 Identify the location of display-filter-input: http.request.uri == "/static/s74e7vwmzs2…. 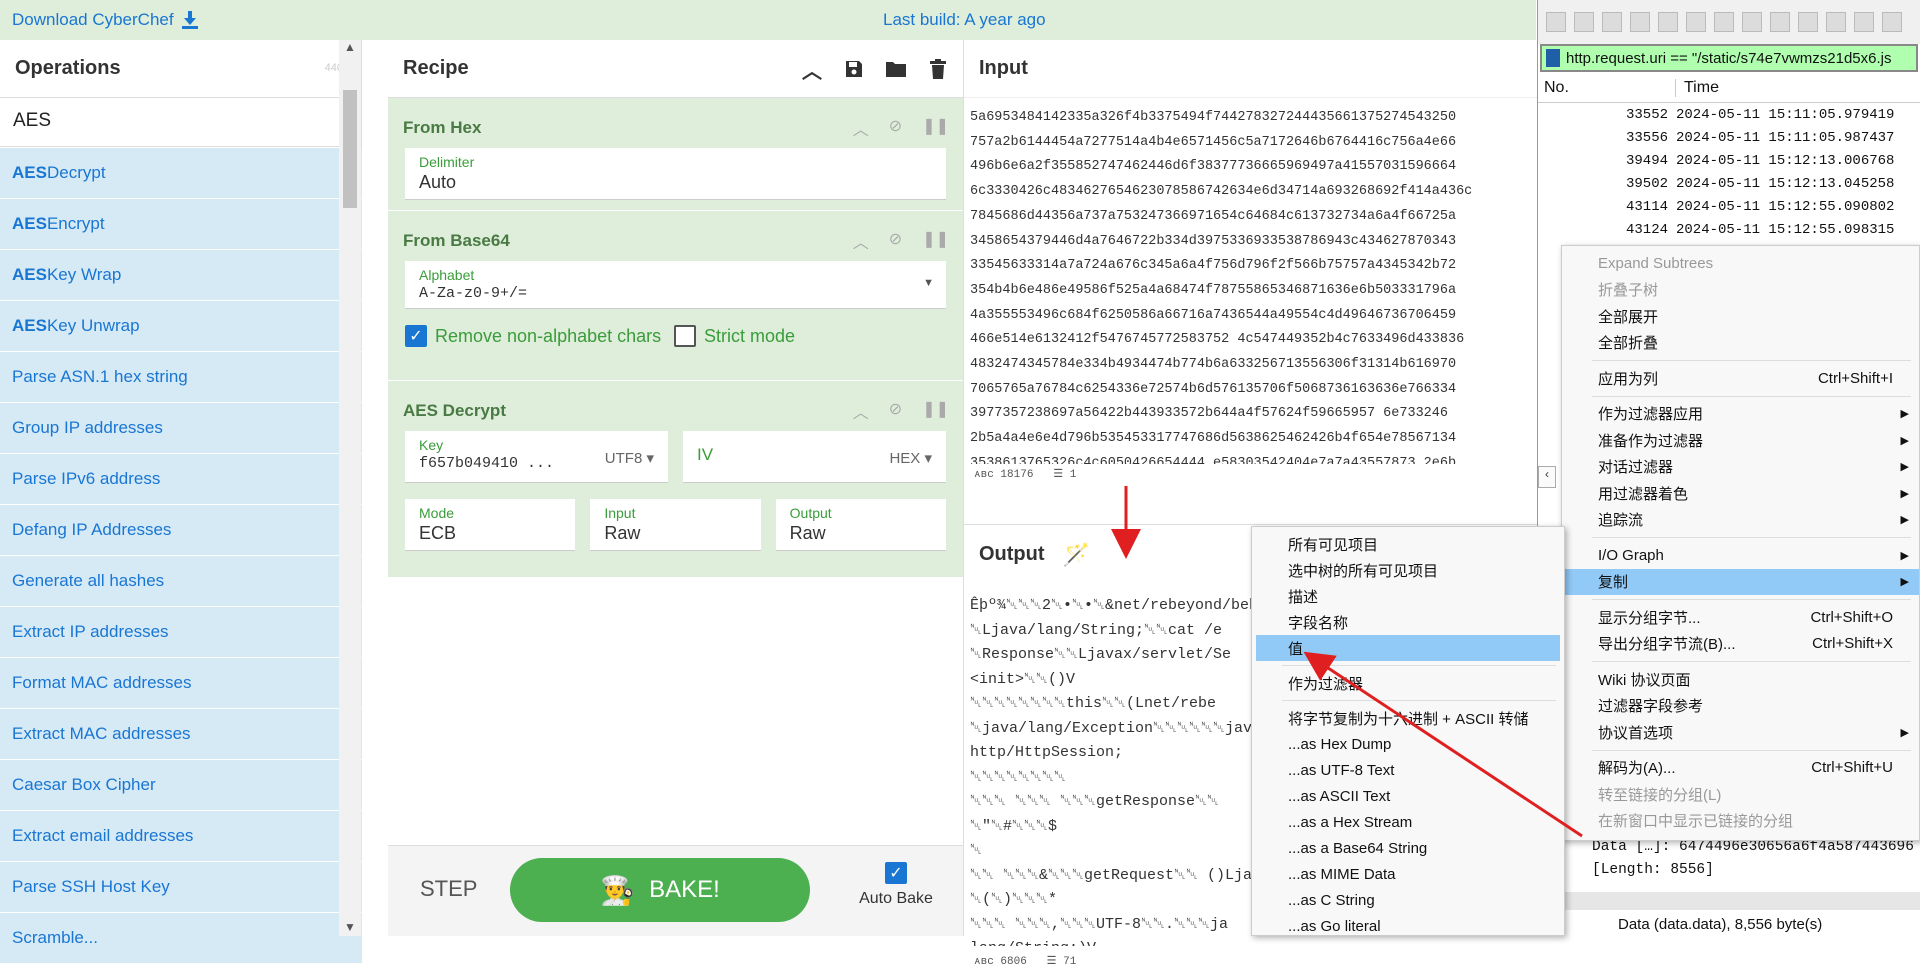
(1729, 58).